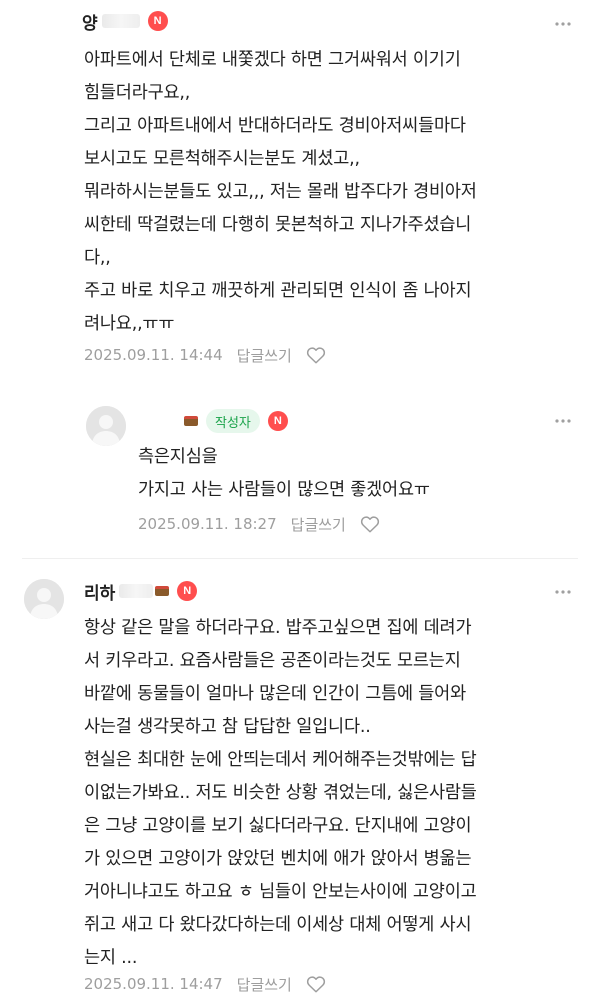 The width and height of the screenshot is (600, 1001). I want to click on comment-meta: 2025.09.11. 18:27 답글쓰기, so click(259, 524).